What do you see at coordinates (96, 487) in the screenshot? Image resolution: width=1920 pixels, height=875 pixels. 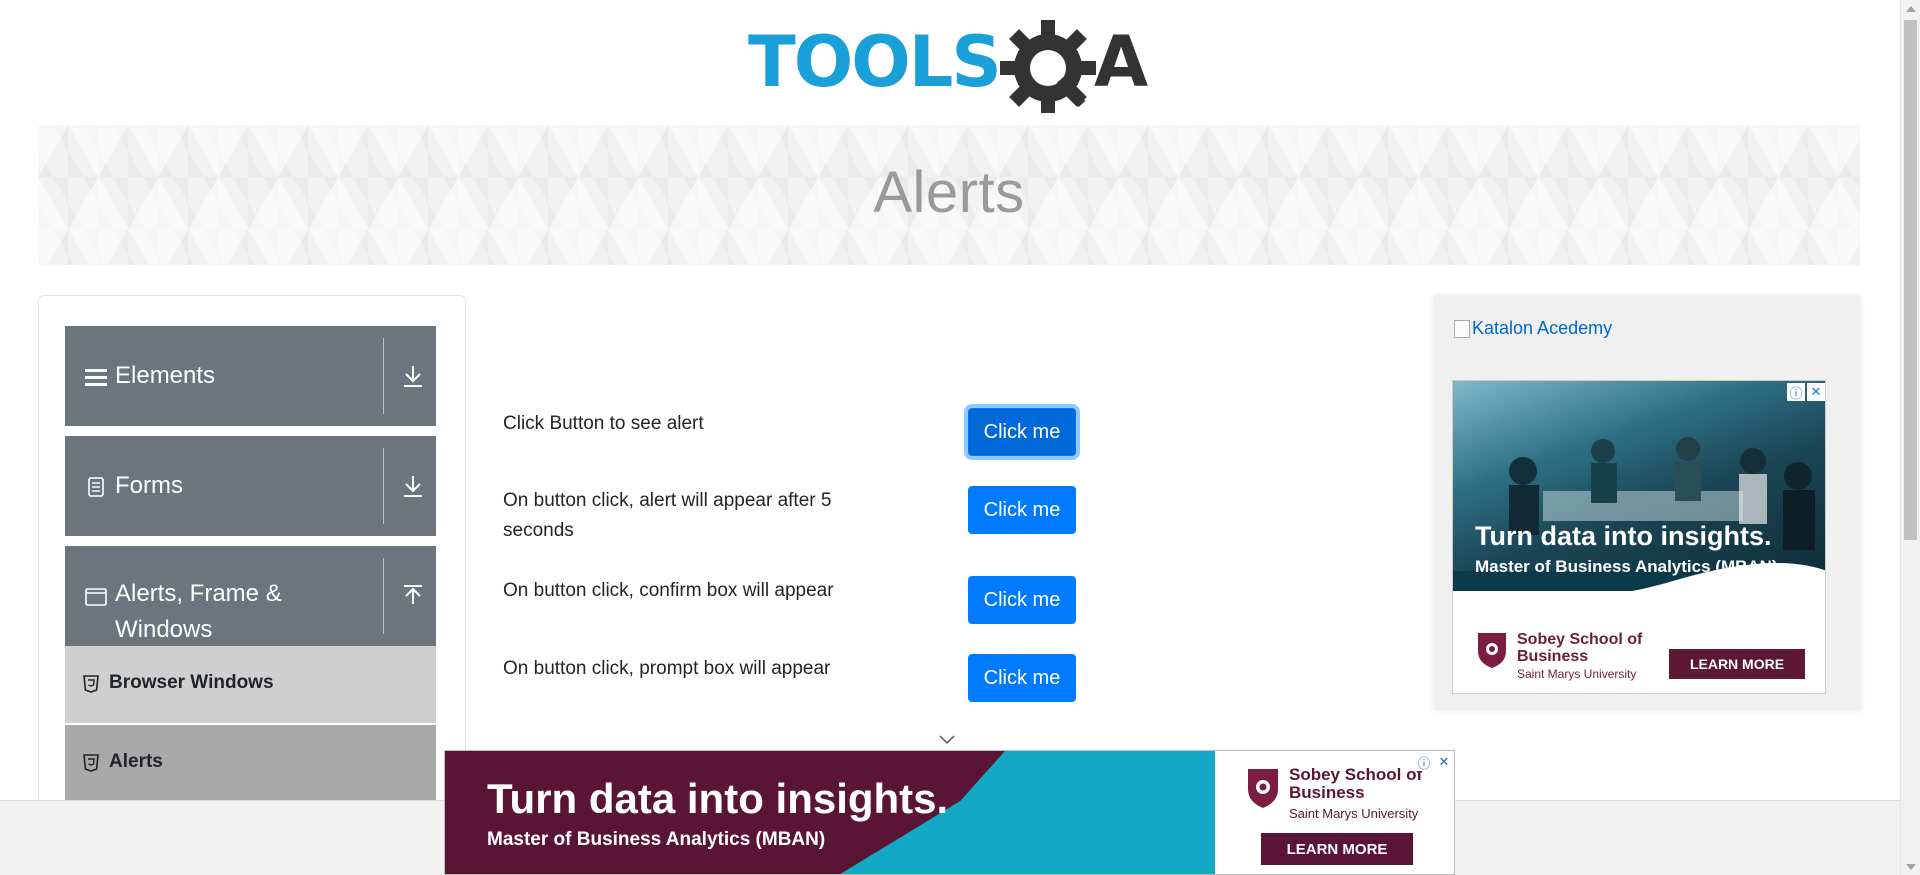 I see `form-icon` at bounding box center [96, 487].